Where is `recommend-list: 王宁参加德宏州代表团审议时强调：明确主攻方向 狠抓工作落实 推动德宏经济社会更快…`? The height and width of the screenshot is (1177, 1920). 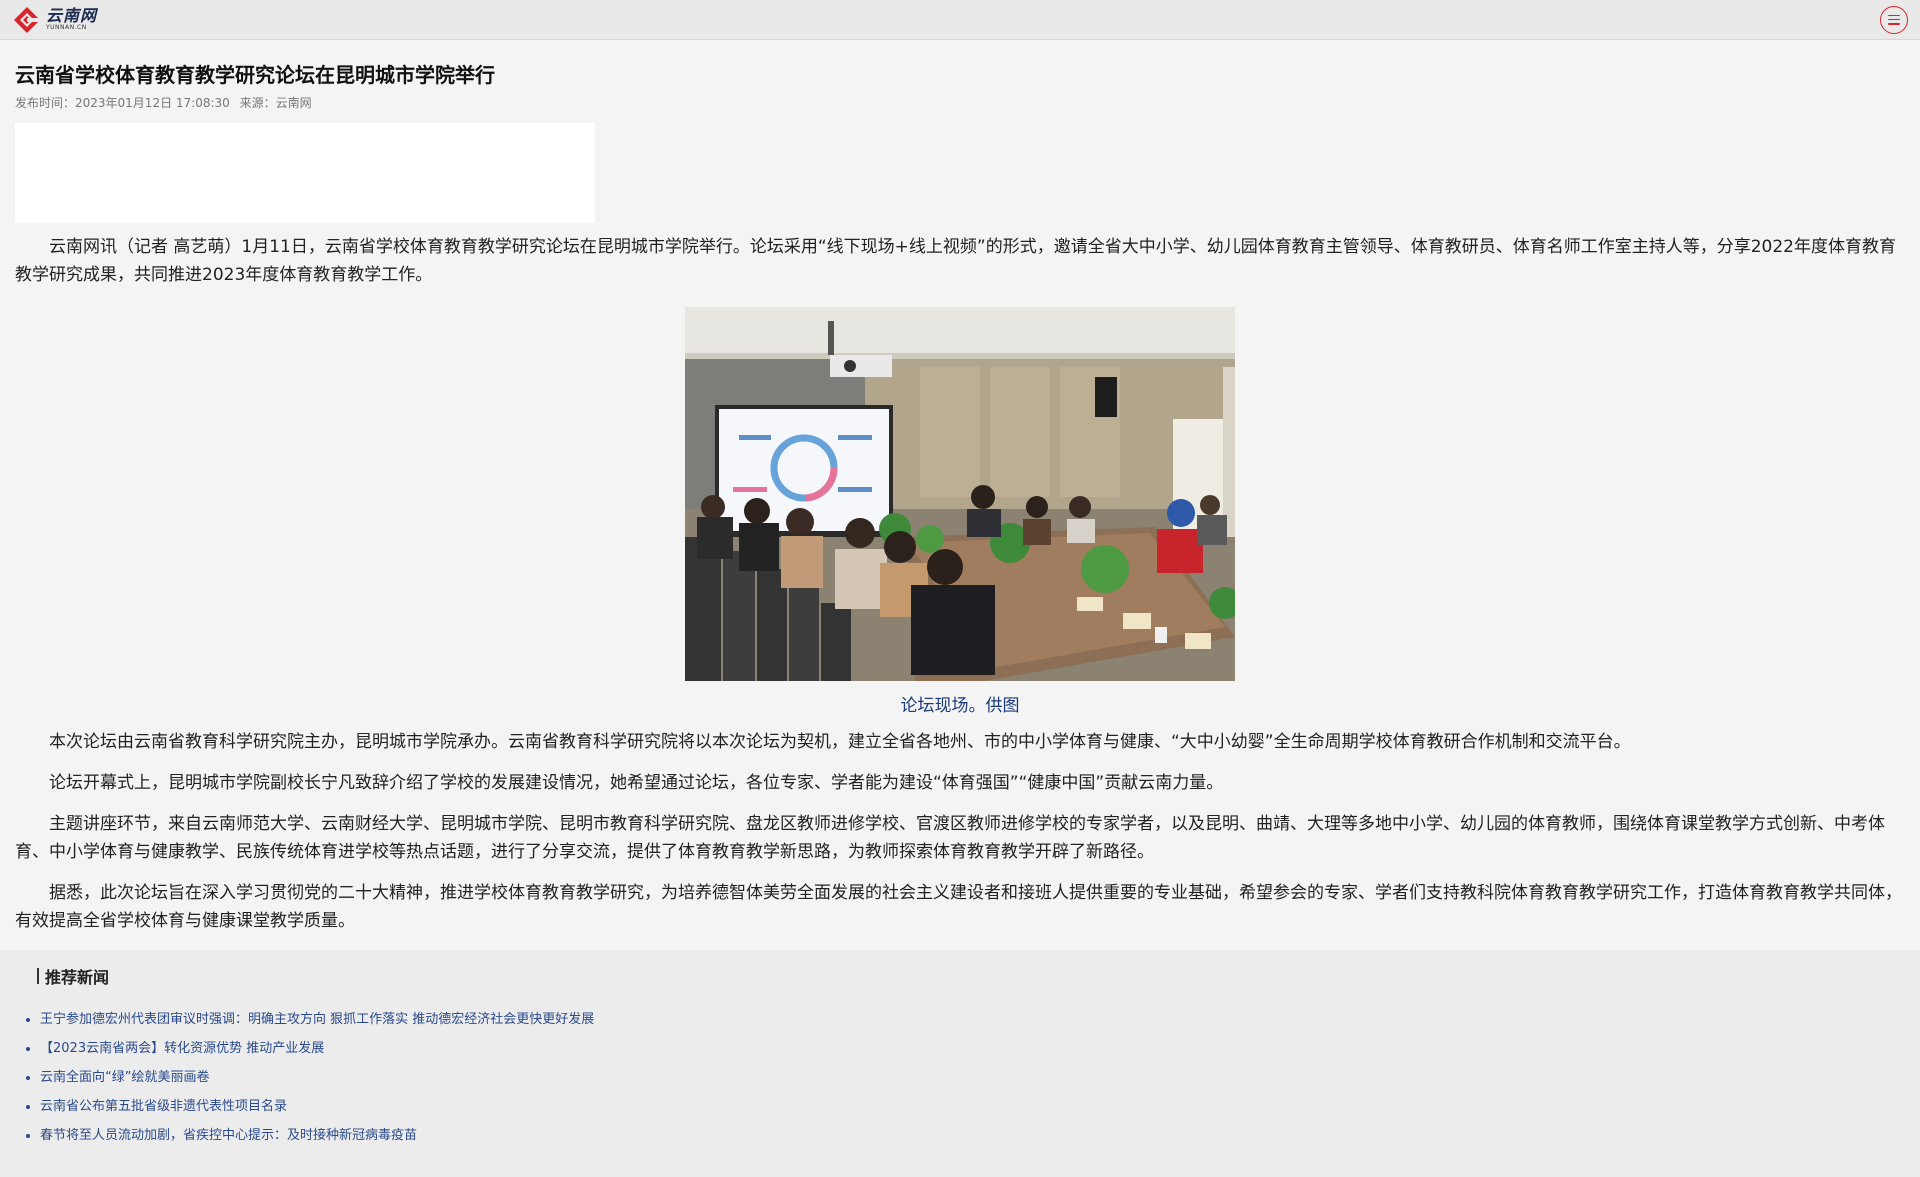
recommend-list: 王宁参加德宏州代表团审议时强调：明确主攻方向 狠抓工作落实 推动德宏经济社会更快… is located at coordinates (960, 1077).